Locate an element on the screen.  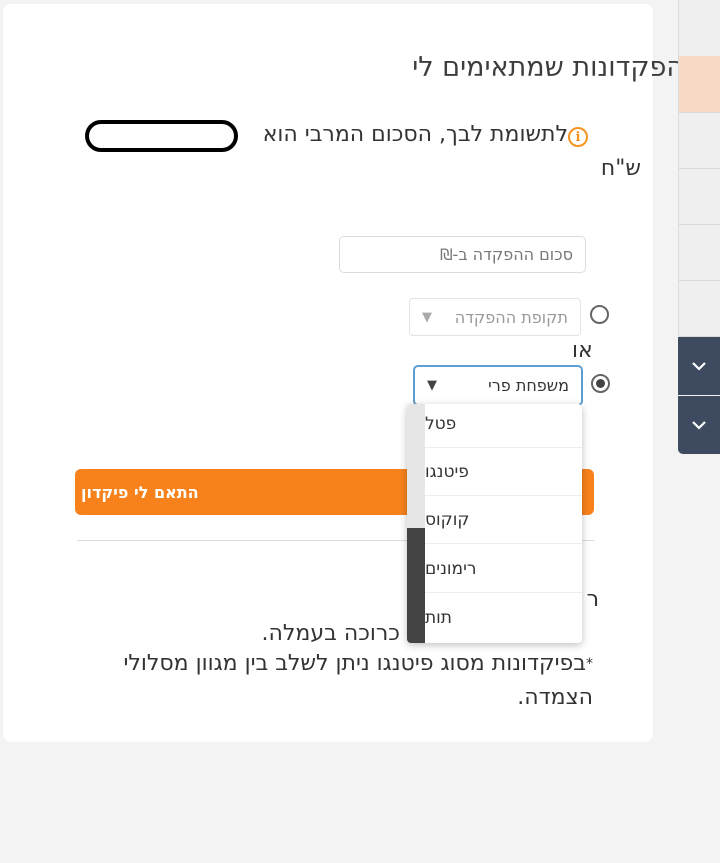
info-icon: i is located at coordinates (578, 137).